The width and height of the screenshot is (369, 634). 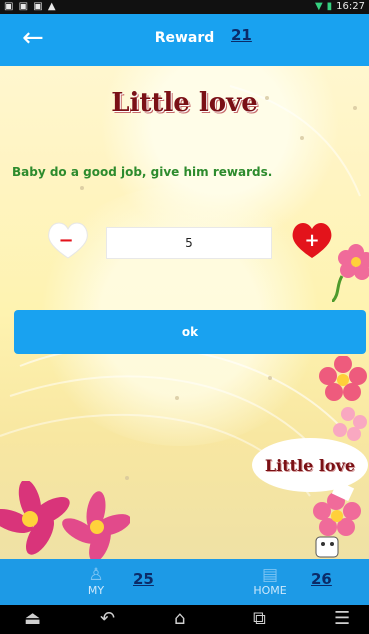 I want to click on tab-my: ♙ MY, so click(x=96, y=581).